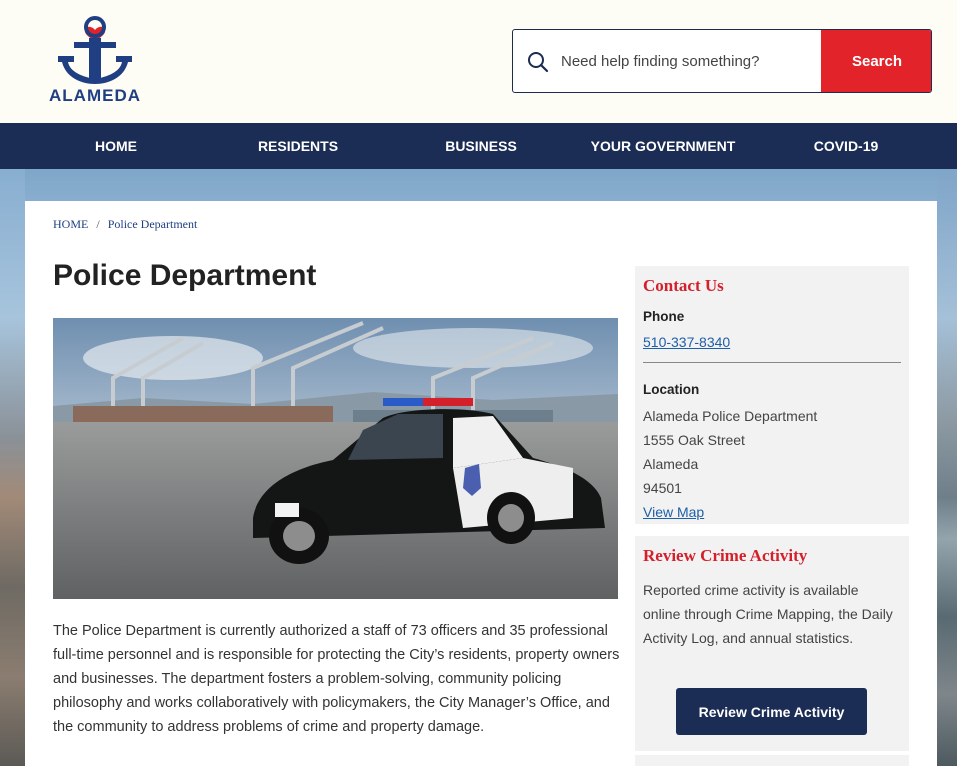 The height and width of the screenshot is (766, 957). I want to click on nav-item-your-government: YOUR GOVERNMENT, so click(663, 146).